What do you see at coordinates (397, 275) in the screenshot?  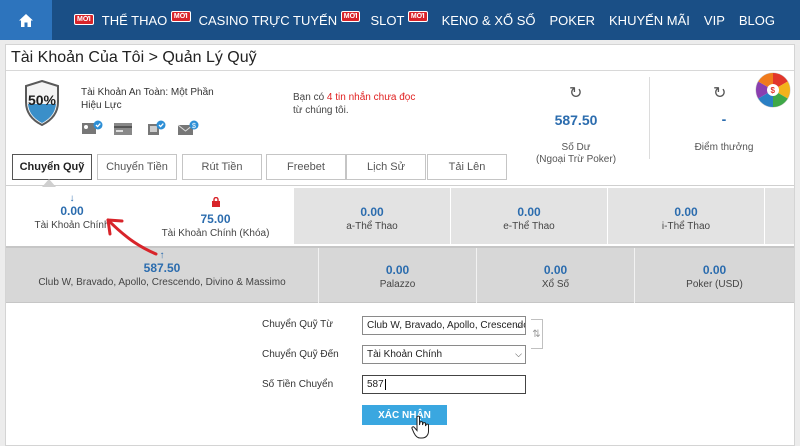 I see `wallet-palazzo: 0.00 Palazzo` at bounding box center [397, 275].